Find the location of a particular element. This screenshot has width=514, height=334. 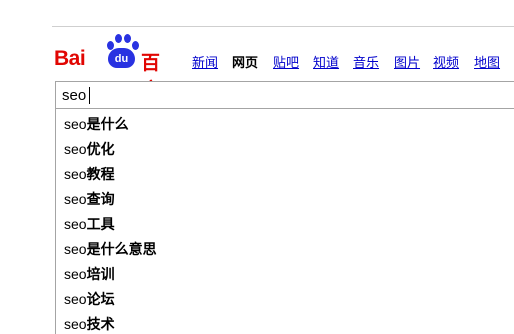

suggestion-item: seo教程 is located at coordinates (89, 174).